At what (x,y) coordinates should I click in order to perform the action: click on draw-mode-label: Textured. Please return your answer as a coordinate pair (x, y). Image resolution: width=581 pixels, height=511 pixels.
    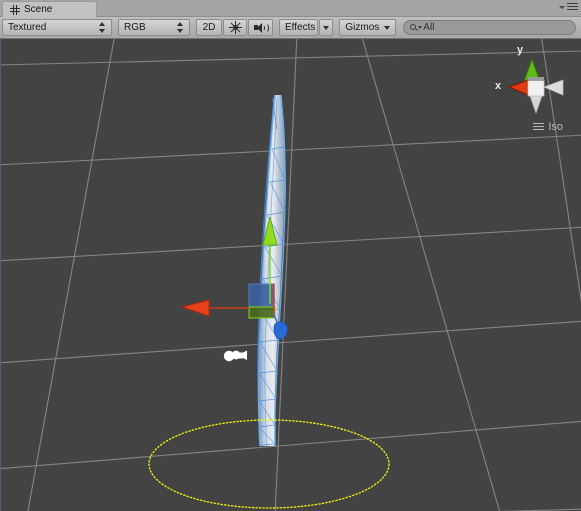
    Looking at the image, I should click on (27, 27).